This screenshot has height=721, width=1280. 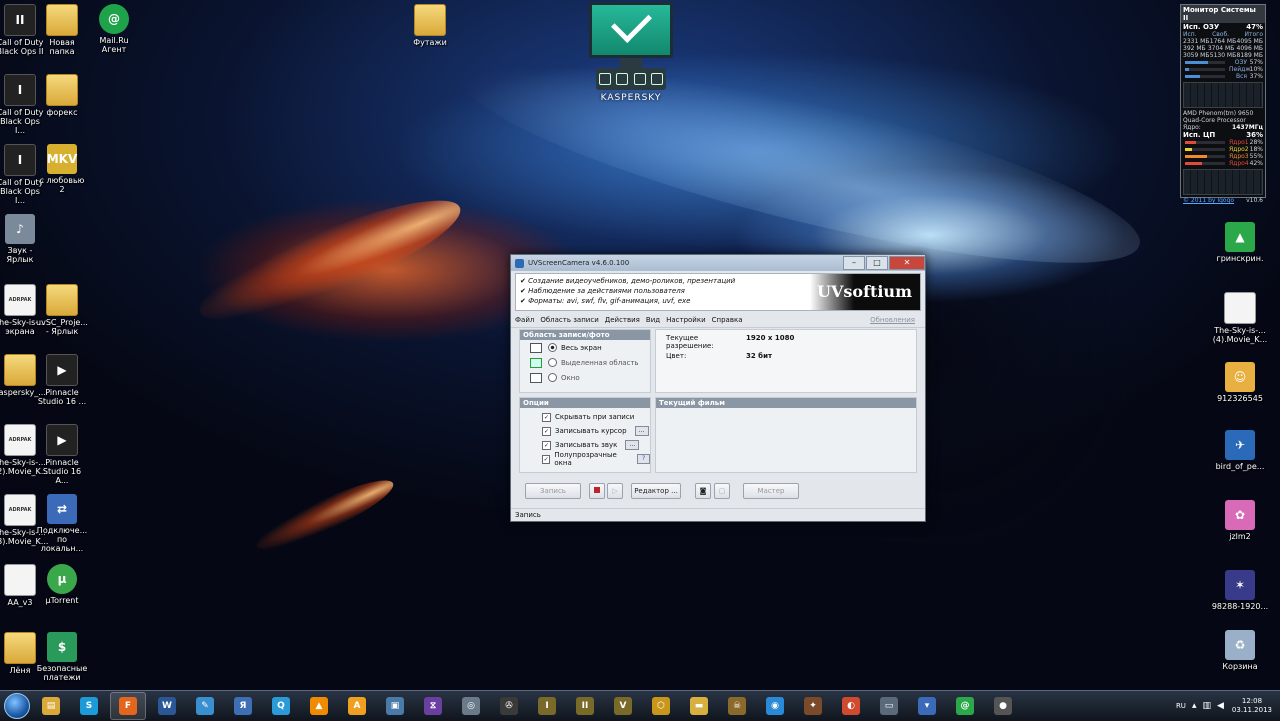 What do you see at coordinates (597, 491) in the screenshot?
I see `stop-button` at bounding box center [597, 491].